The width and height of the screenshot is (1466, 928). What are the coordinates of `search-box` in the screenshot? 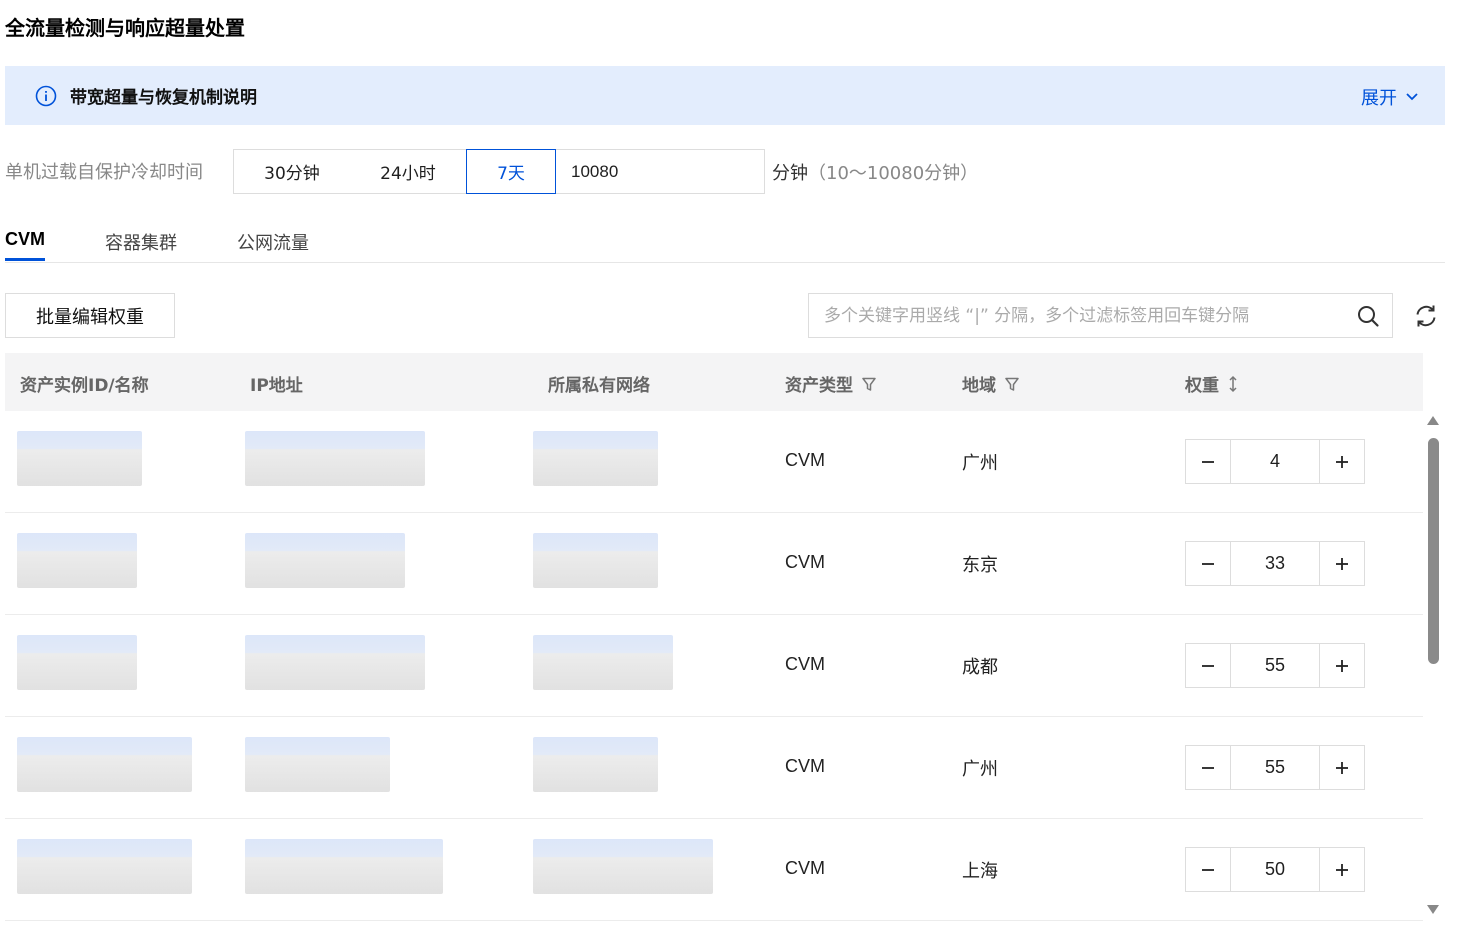 It's located at (1100, 315).